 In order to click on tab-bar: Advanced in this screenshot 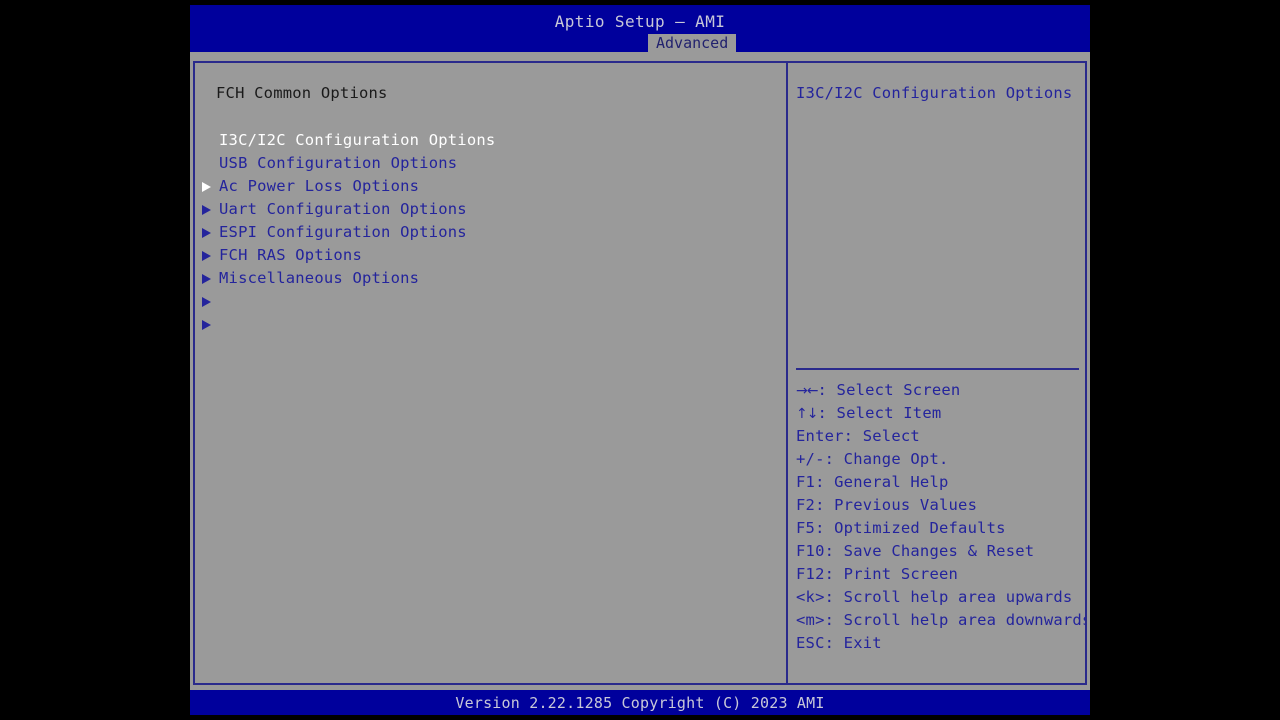, I will do `click(640, 43)`.